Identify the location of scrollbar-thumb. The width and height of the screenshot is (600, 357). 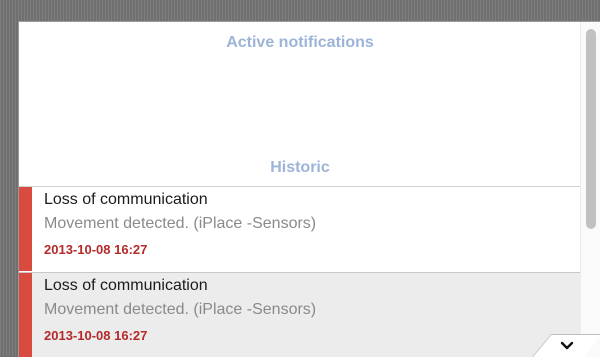
(591, 129).